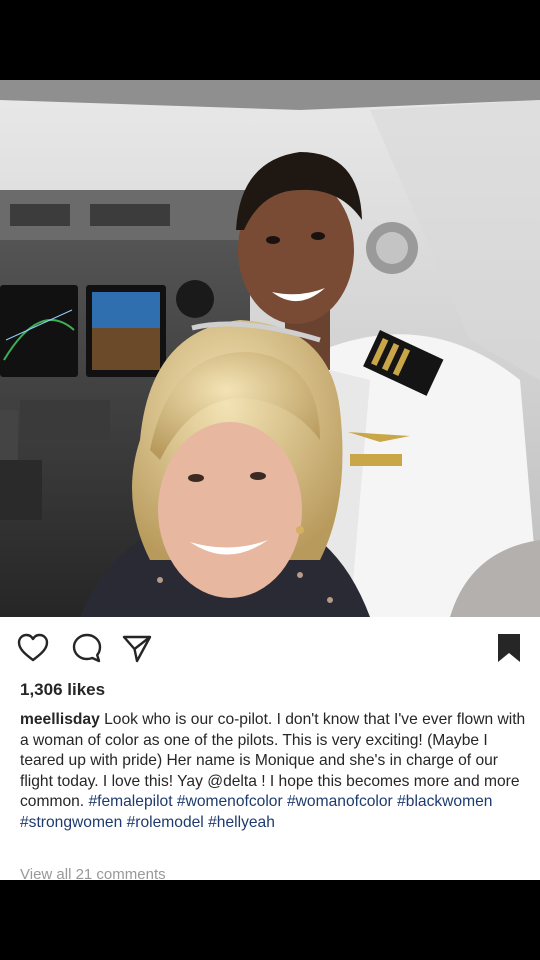 The height and width of the screenshot is (960, 540). What do you see at coordinates (137, 648) in the screenshot?
I see `paper-plane-icon` at bounding box center [137, 648].